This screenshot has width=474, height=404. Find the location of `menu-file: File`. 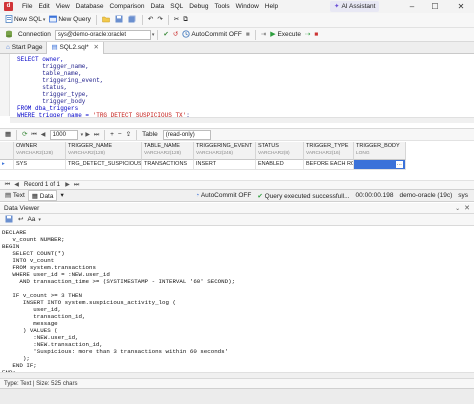

menu-file: File is located at coordinates (27, 6).